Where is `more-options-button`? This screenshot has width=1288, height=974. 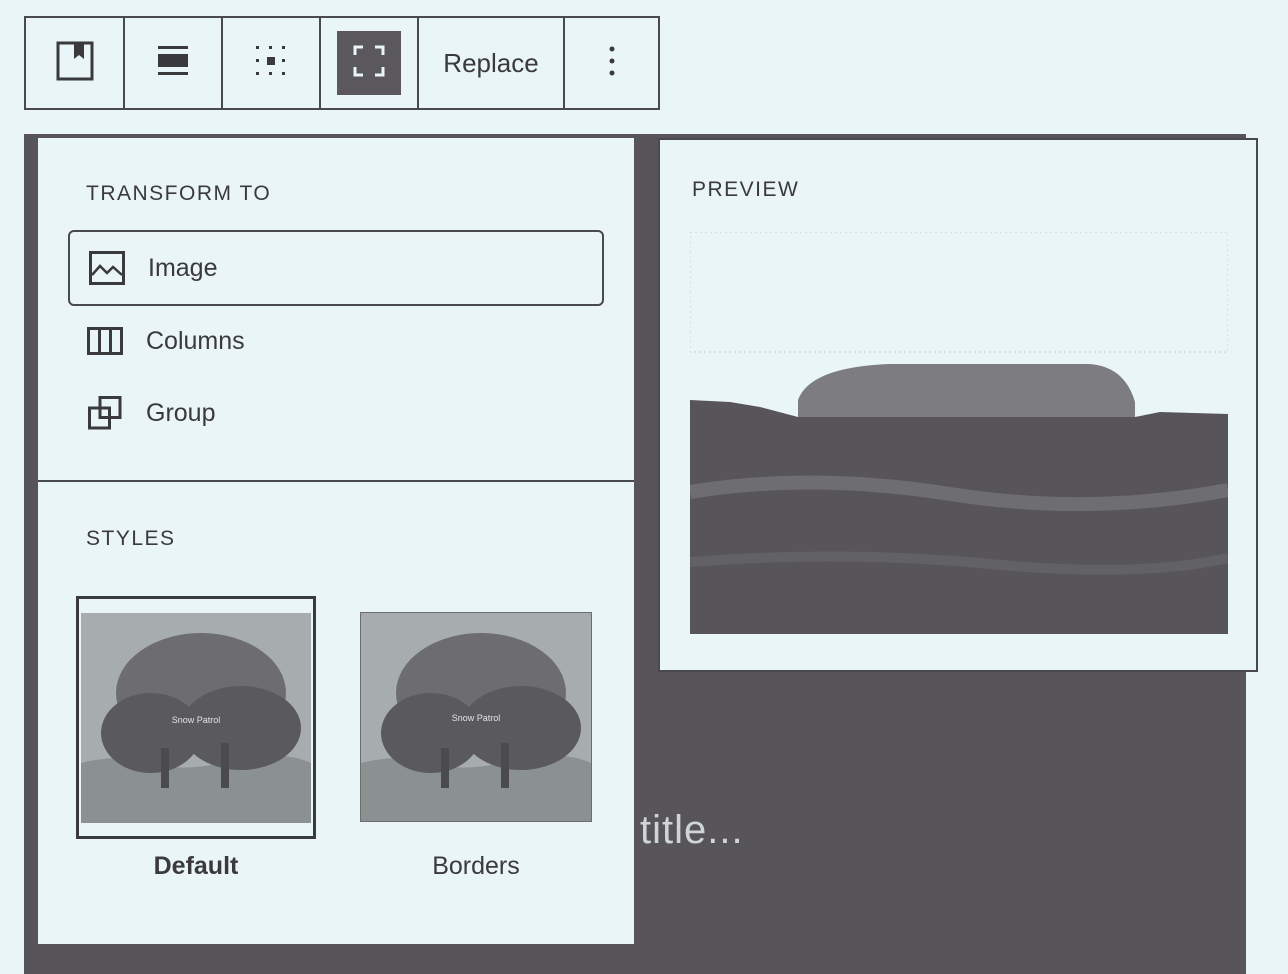 more-options-button is located at coordinates (611, 63).